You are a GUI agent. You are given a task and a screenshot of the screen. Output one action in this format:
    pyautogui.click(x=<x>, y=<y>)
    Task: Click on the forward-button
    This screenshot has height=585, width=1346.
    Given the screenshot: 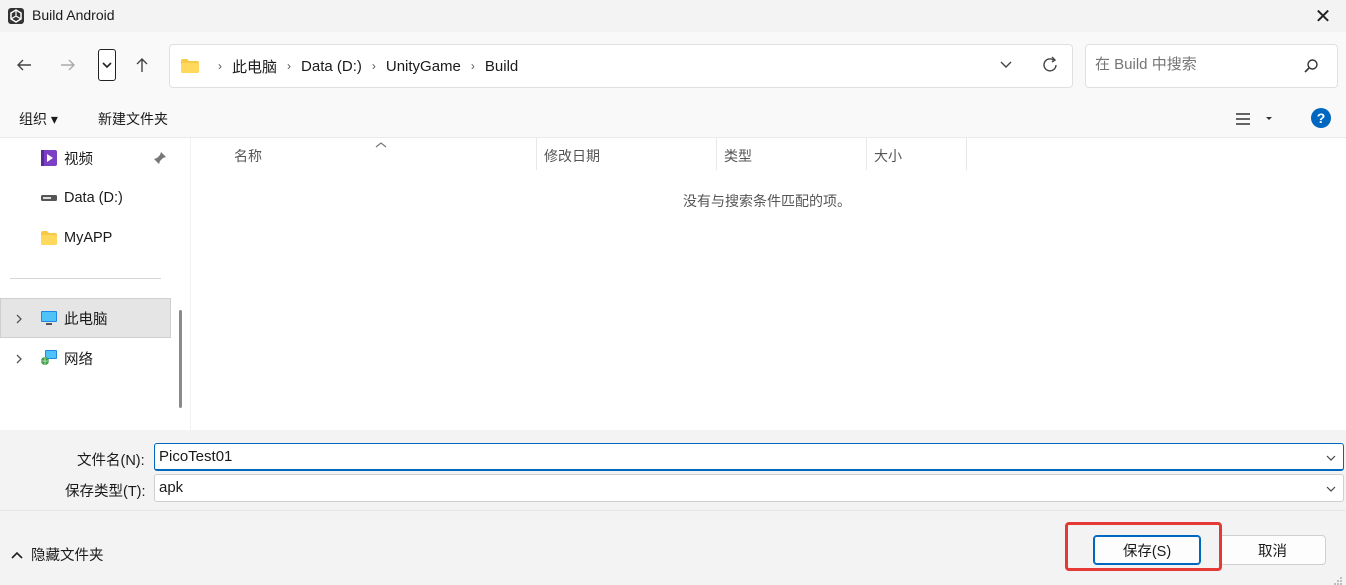 What is the action you would take?
    pyautogui.click(x=68, y=65)
    